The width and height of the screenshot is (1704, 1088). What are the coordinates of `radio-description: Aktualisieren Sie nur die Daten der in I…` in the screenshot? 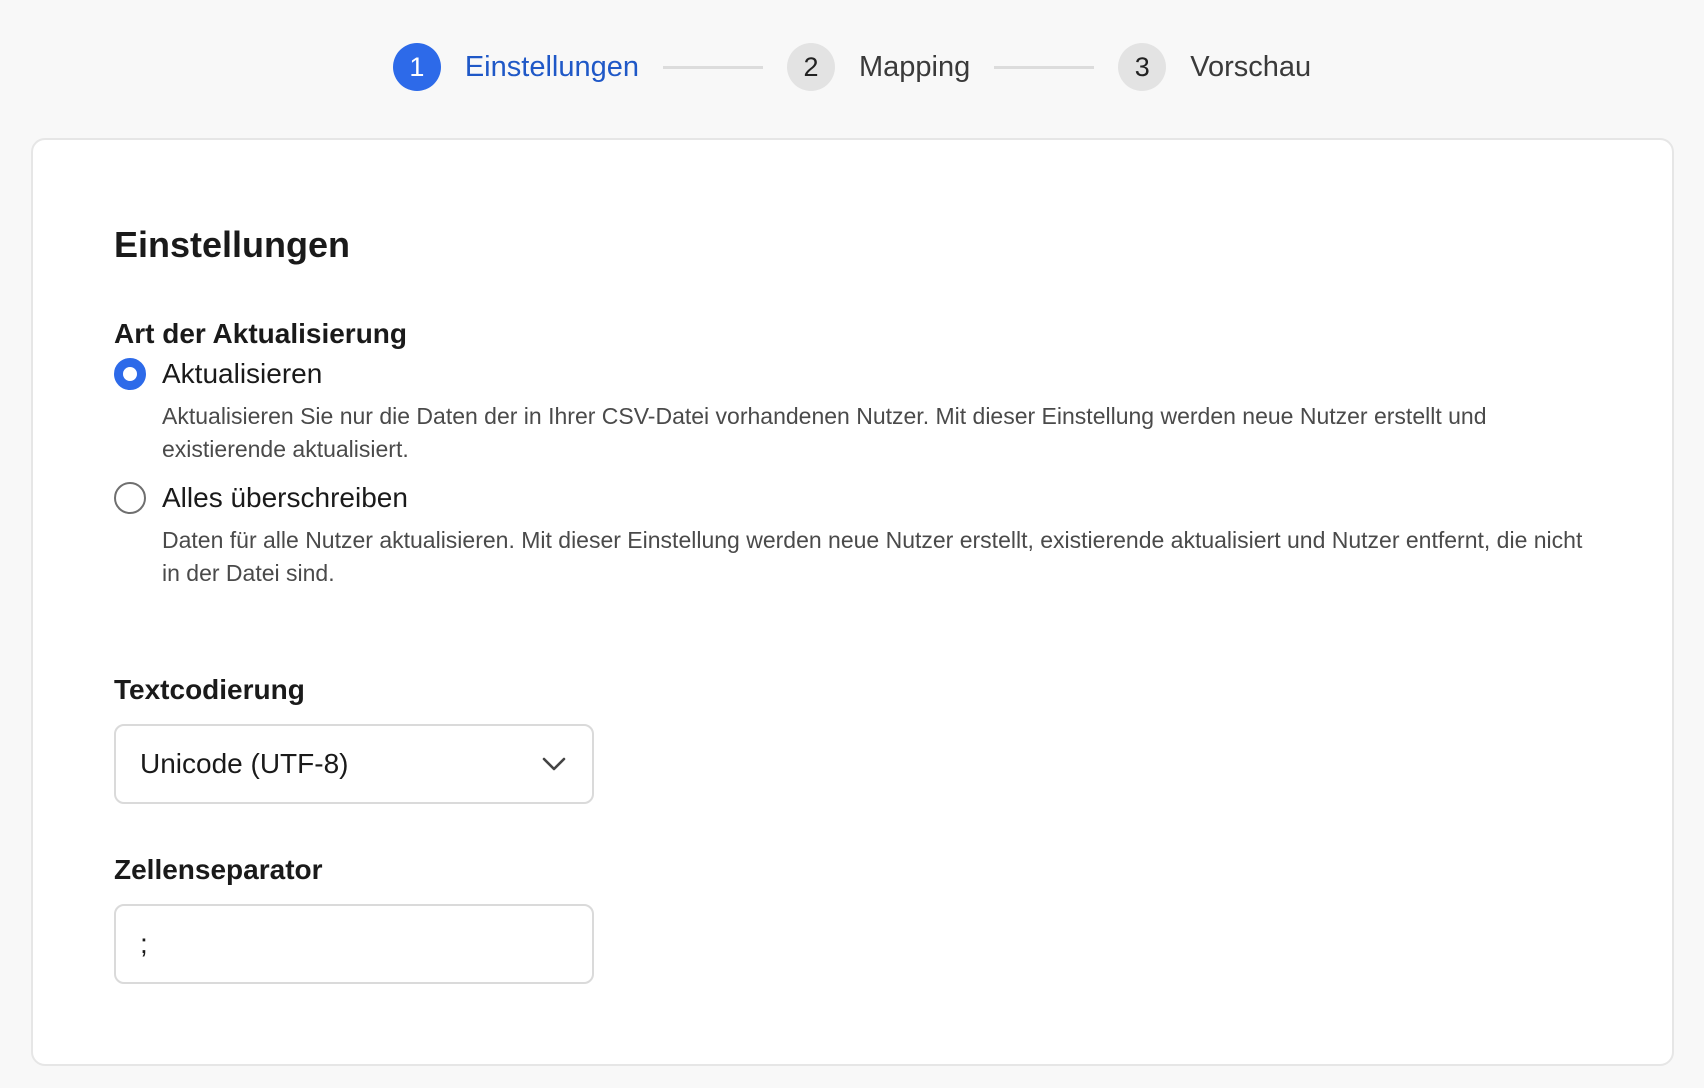 It's located at (824, 432).